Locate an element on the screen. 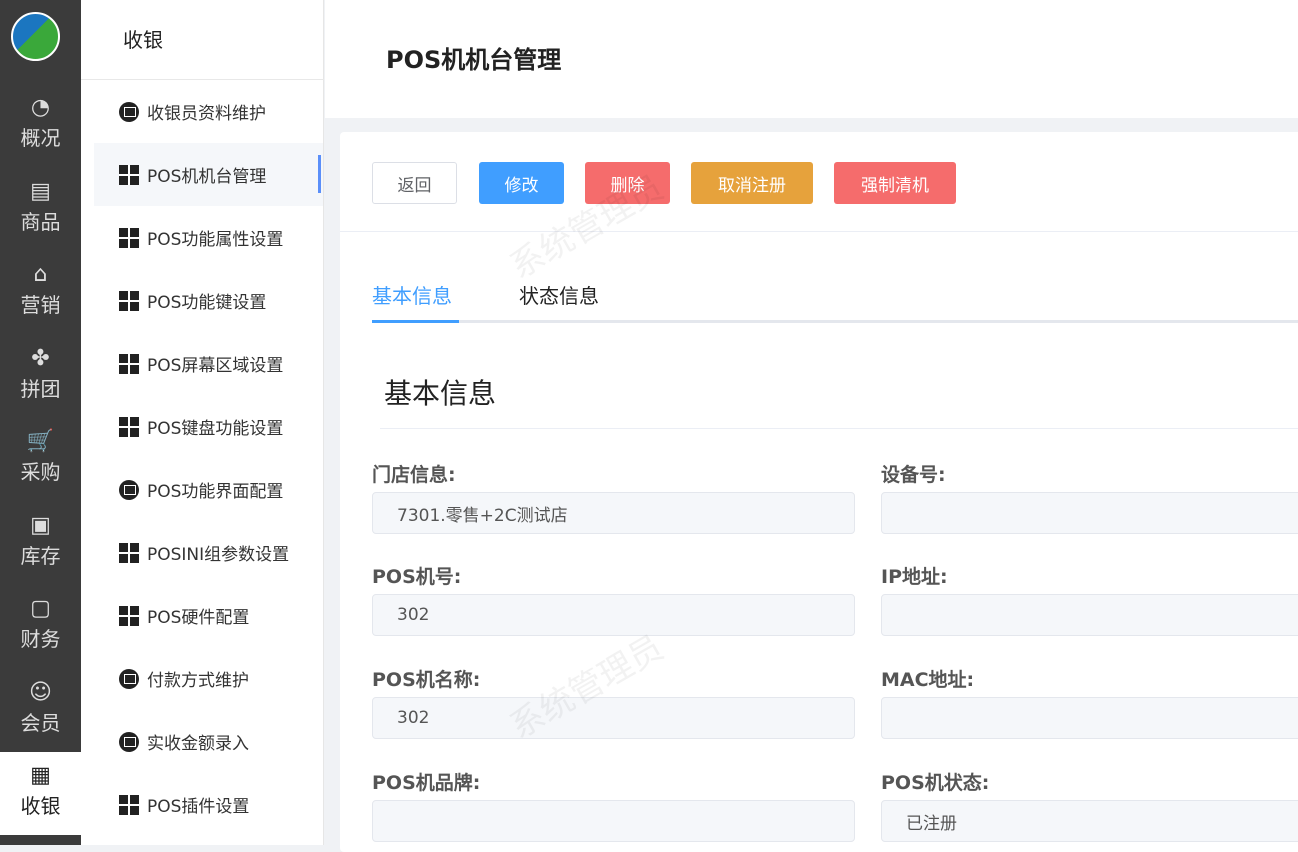  brand-label: POS机品牌: is located at coordinates (426, 783).